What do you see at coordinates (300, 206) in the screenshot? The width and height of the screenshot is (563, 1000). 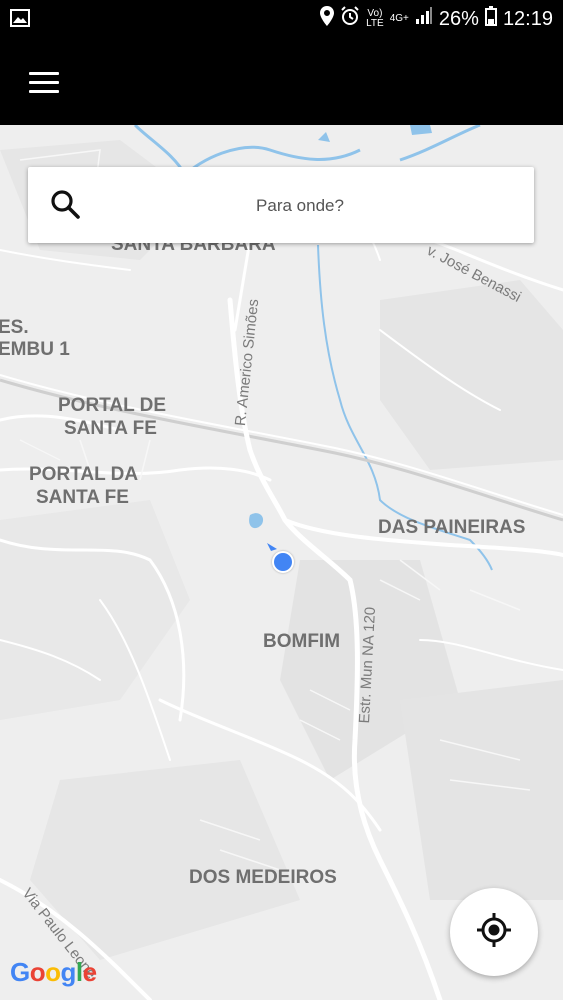 I see `destination-input` at bounding box center [300, 206].